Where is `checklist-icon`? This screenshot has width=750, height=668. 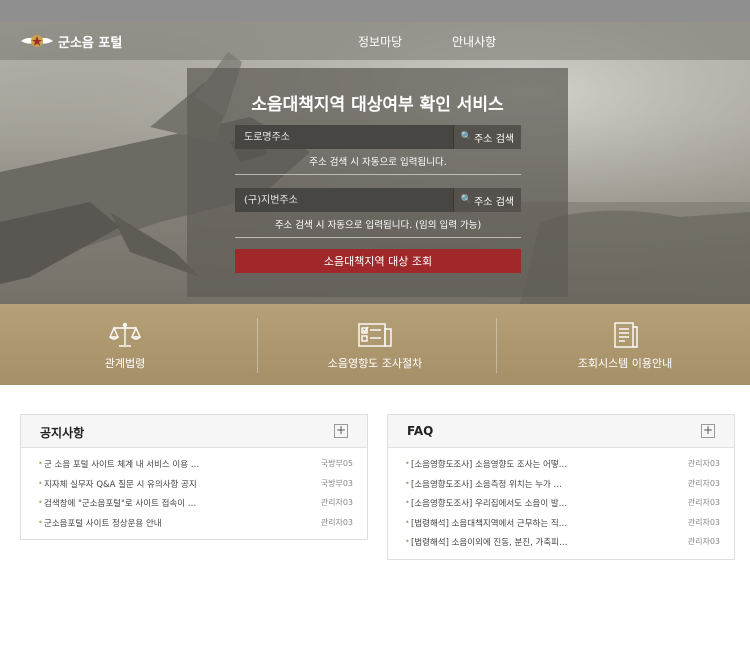
checklist-icon is located at coordinates (375, 335).